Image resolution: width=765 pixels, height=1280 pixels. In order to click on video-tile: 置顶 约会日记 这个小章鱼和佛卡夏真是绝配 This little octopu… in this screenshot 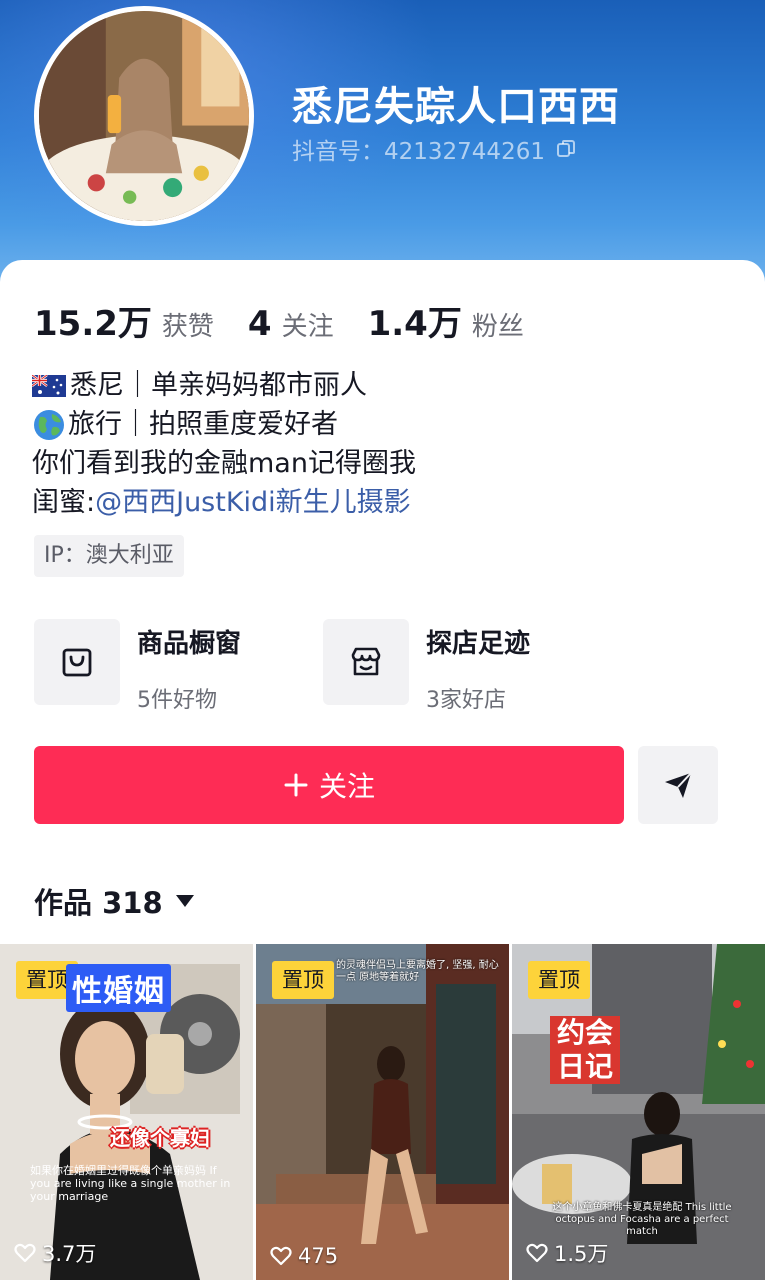, I will do `click(638, 1112)`.